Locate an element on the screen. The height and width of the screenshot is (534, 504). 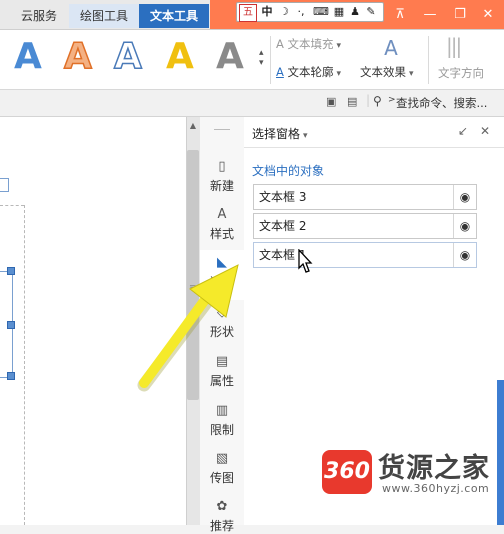
user-icon: ♟ is located at coordinates (355, 12).